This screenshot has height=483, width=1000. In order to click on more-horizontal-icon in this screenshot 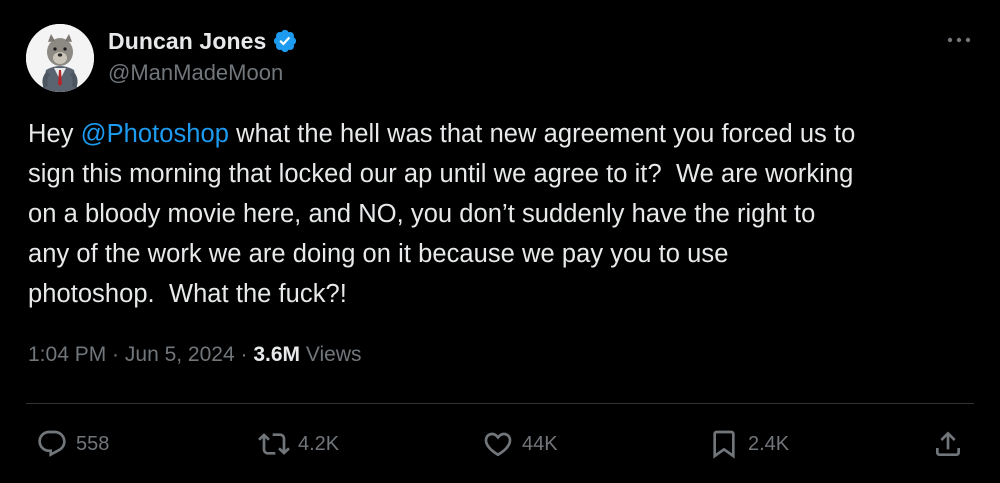, I will do `click(959, 40)`.